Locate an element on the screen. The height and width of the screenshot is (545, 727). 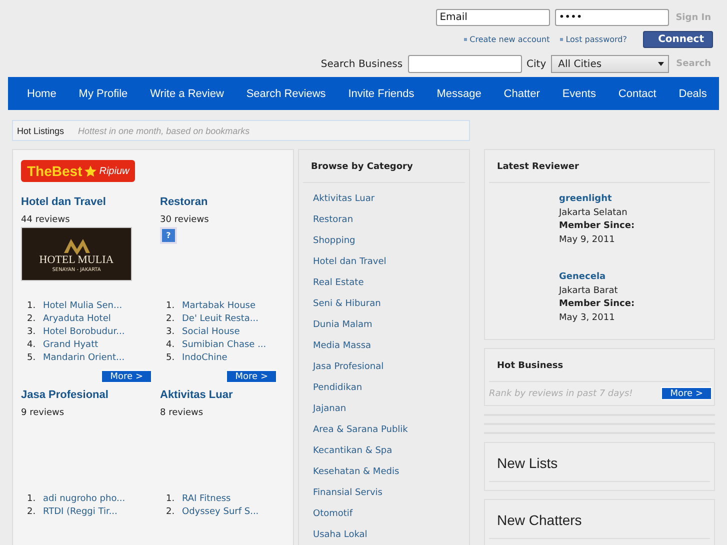
search-field is located at coordinates (465, 64).